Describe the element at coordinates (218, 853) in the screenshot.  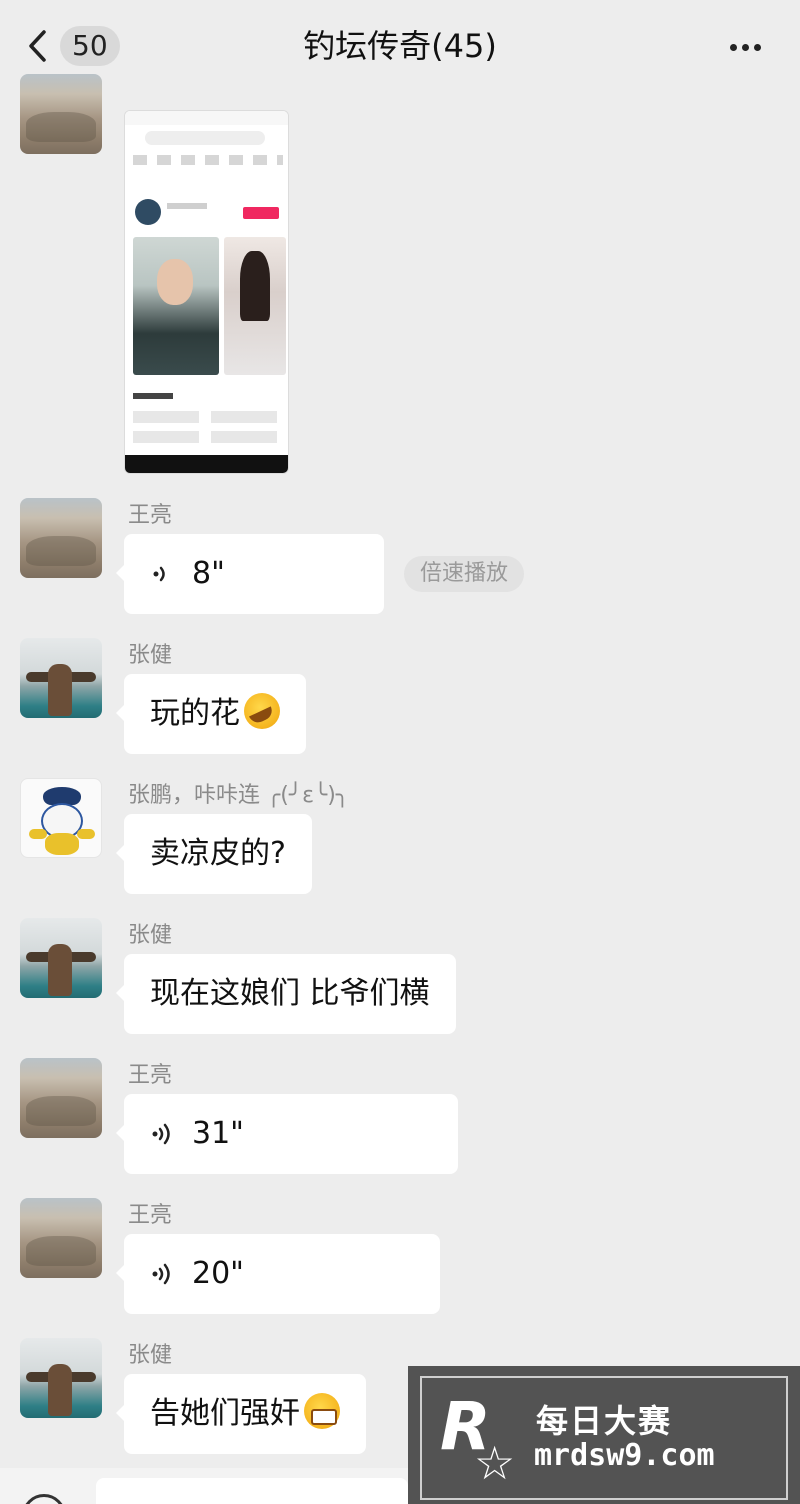
I see `message-text: 卖凉皮的?` at that location.